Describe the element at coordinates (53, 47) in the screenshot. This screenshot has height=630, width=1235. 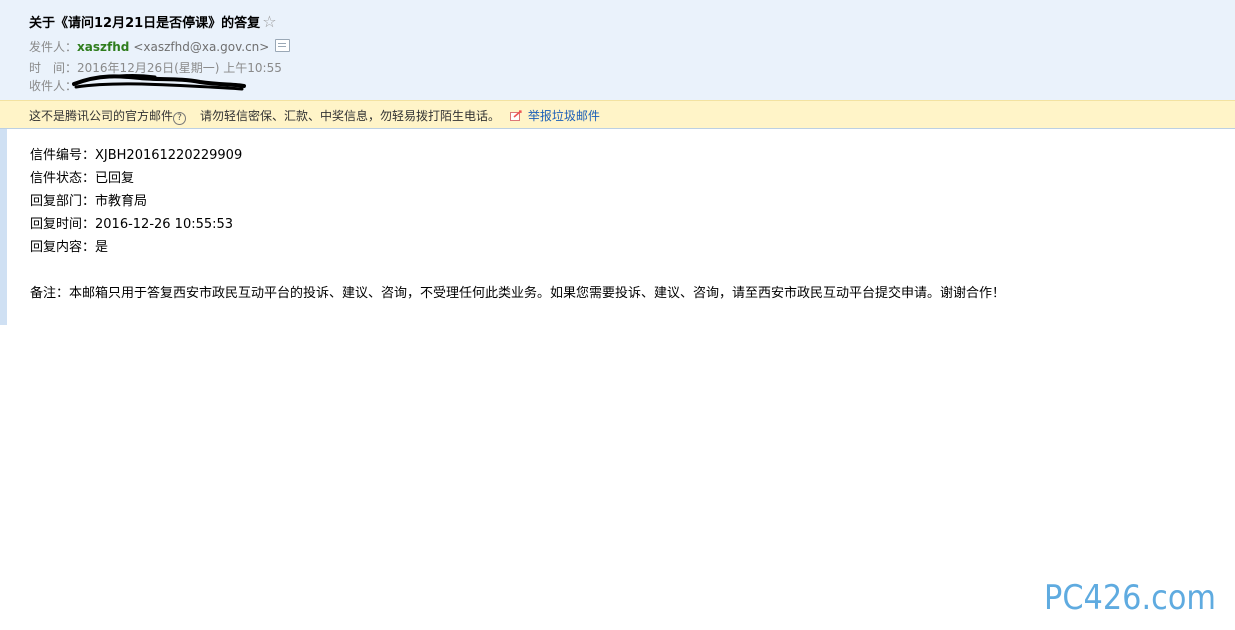
I see `sender-label: 发件人：` at that location.